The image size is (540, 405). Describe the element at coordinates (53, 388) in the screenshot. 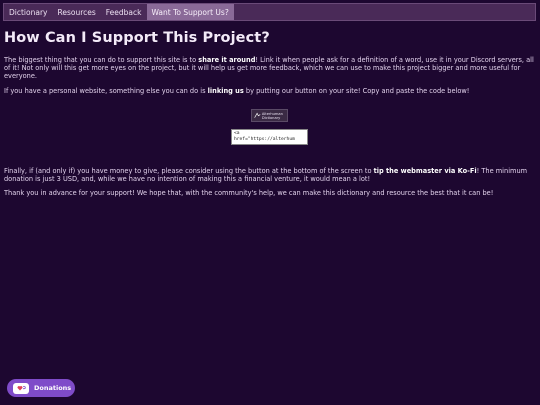

I see `donations-label: Donations` at that location.